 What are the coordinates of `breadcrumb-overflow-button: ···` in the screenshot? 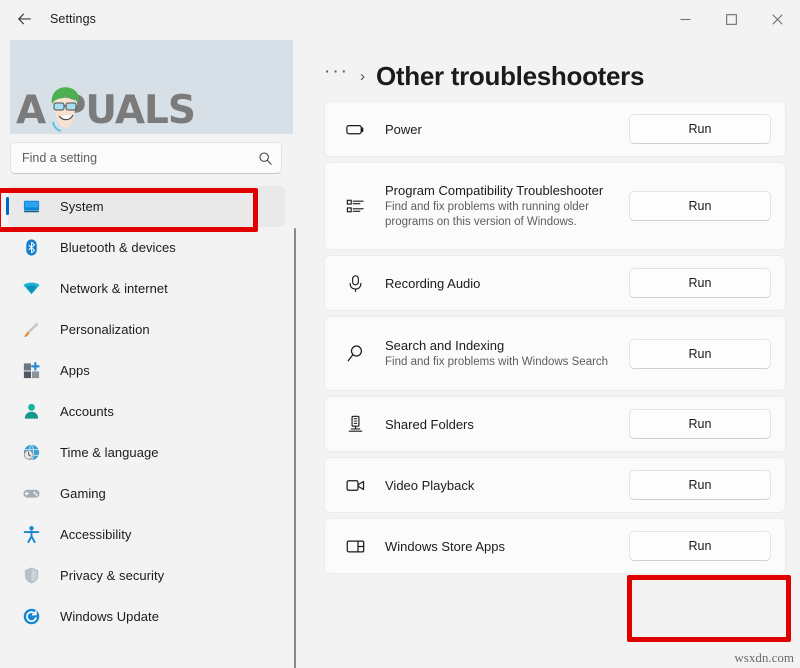 It's located at (336, 75).